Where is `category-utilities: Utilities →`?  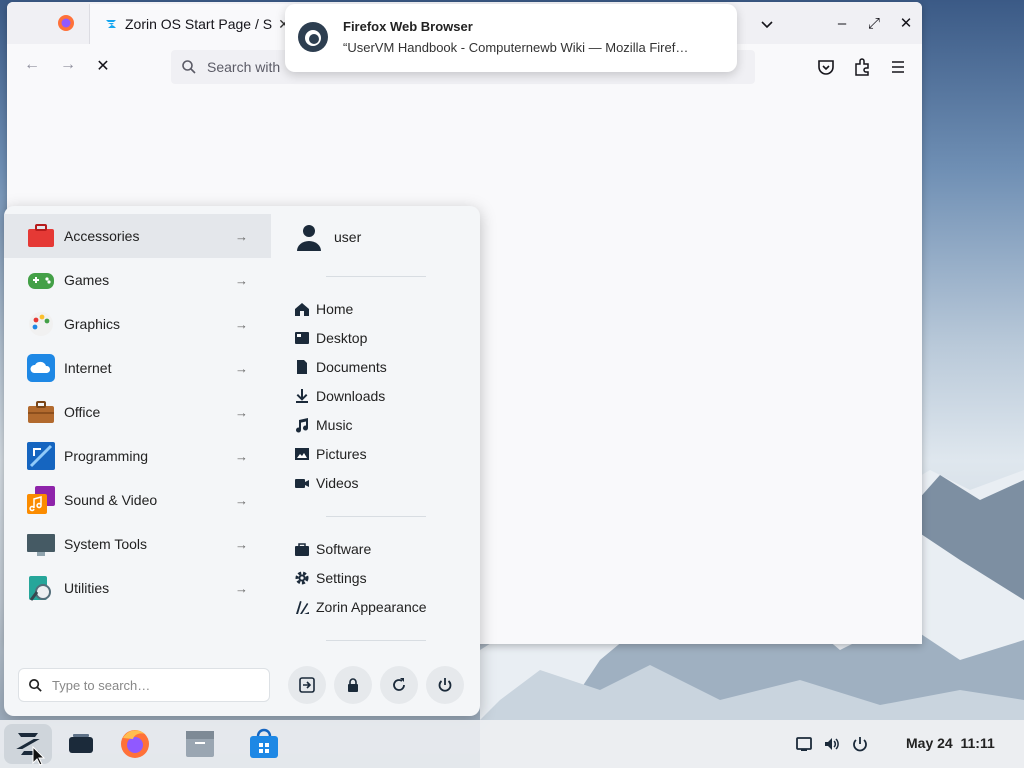 category-utilities: Utilities → is located at coordinates (137, 588).